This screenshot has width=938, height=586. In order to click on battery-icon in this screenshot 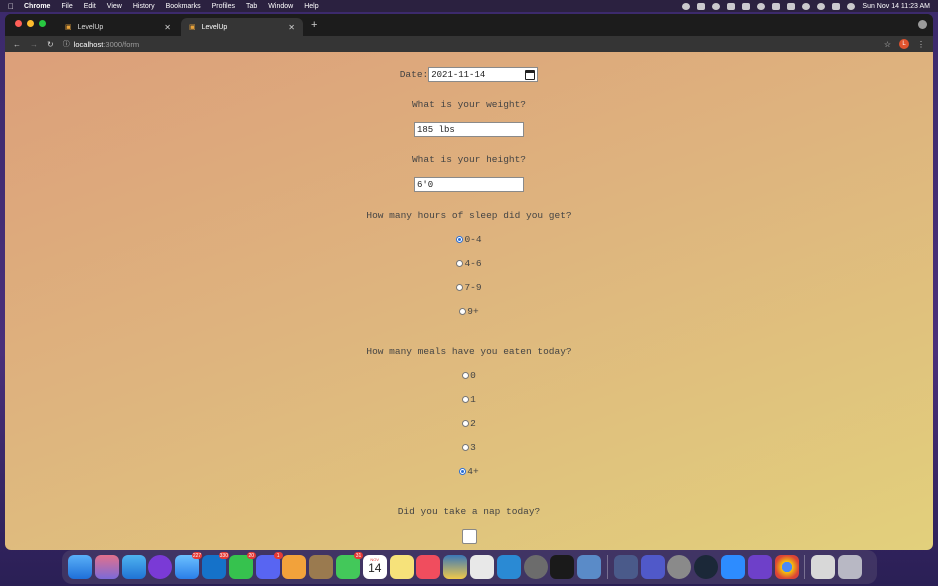, I will do `click(746, 6)`.